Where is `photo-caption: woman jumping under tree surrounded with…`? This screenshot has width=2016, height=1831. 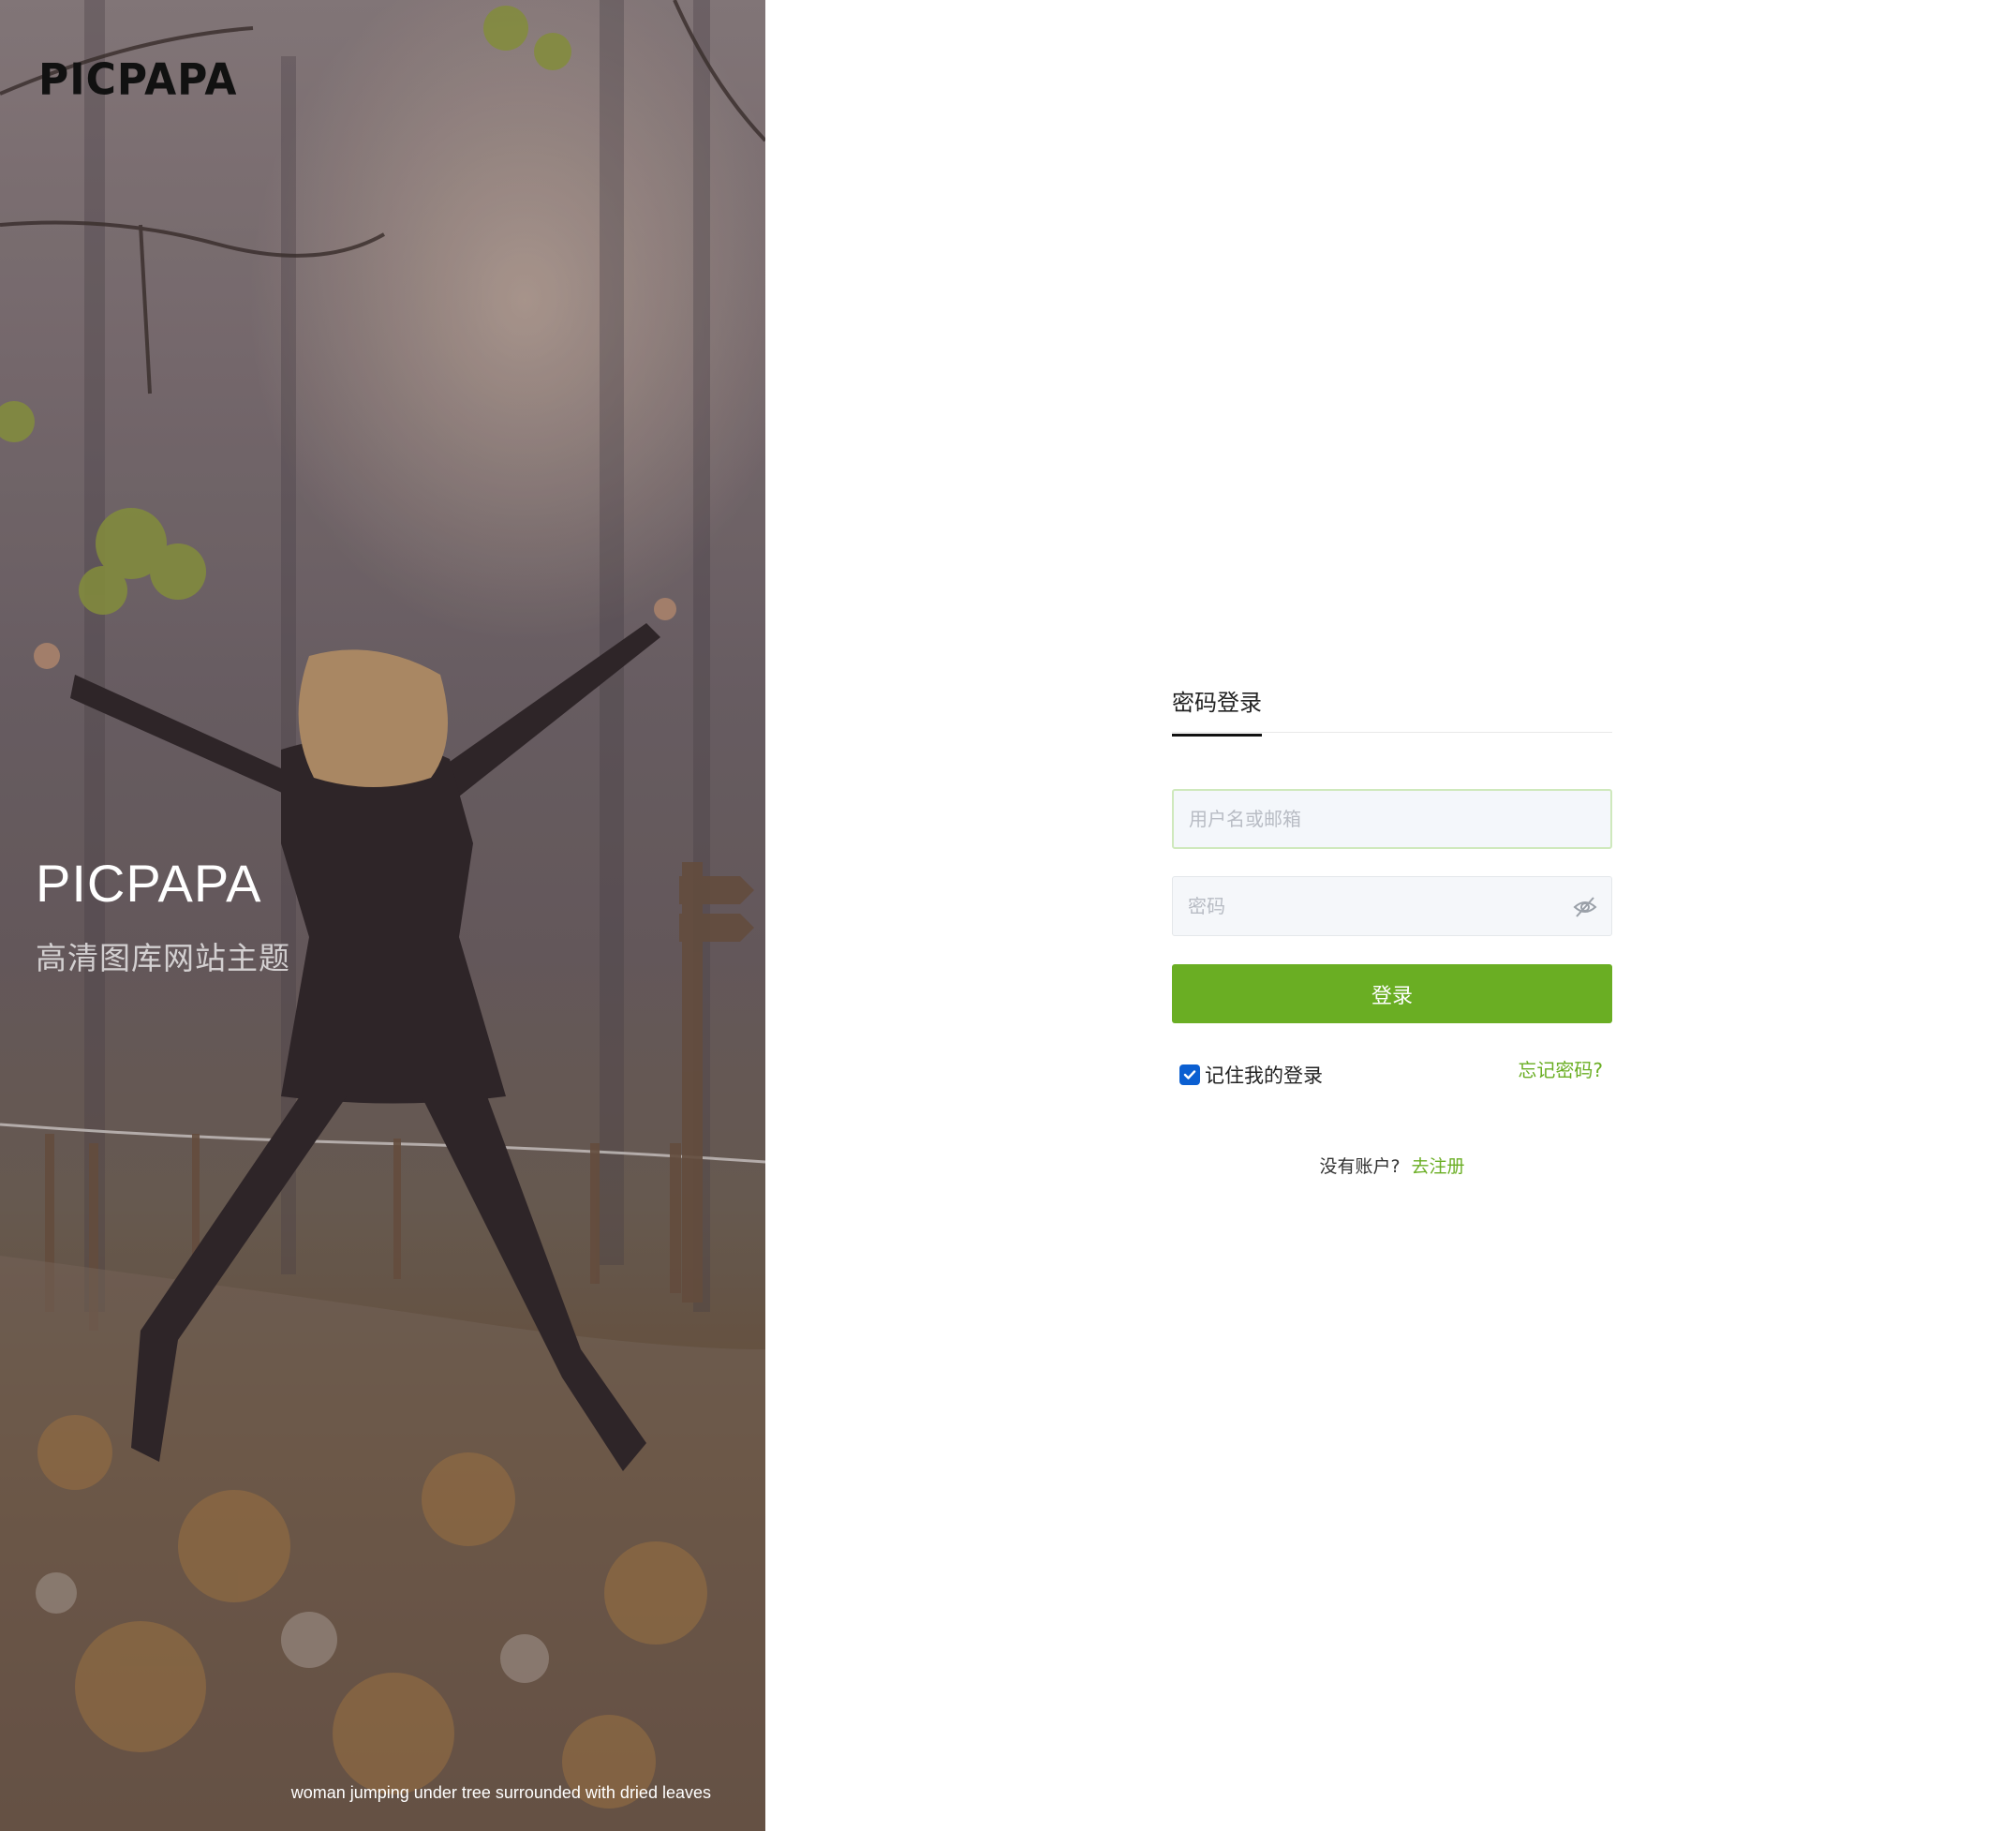
photo-caption: woman jumping under tree surrounded with… is located at coordinates (501, 1793).